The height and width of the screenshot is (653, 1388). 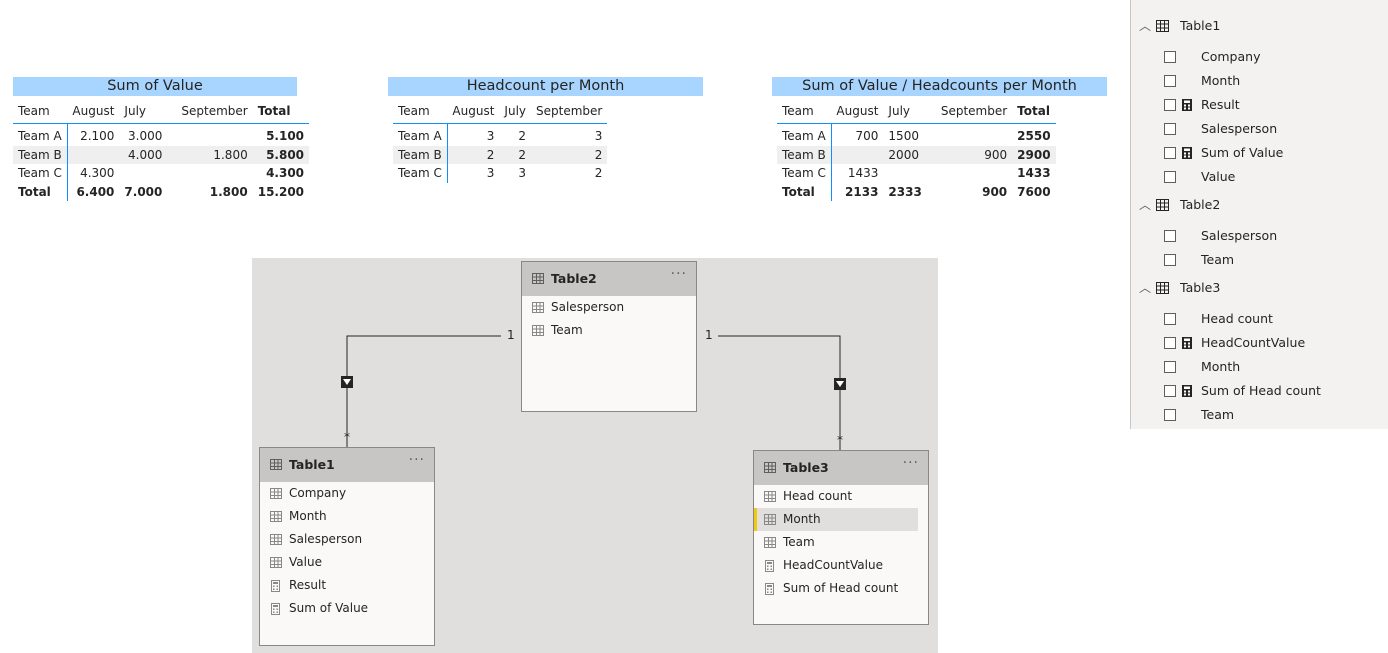 I want to click on field-item-value: Value, so click(x=1259, y=177).